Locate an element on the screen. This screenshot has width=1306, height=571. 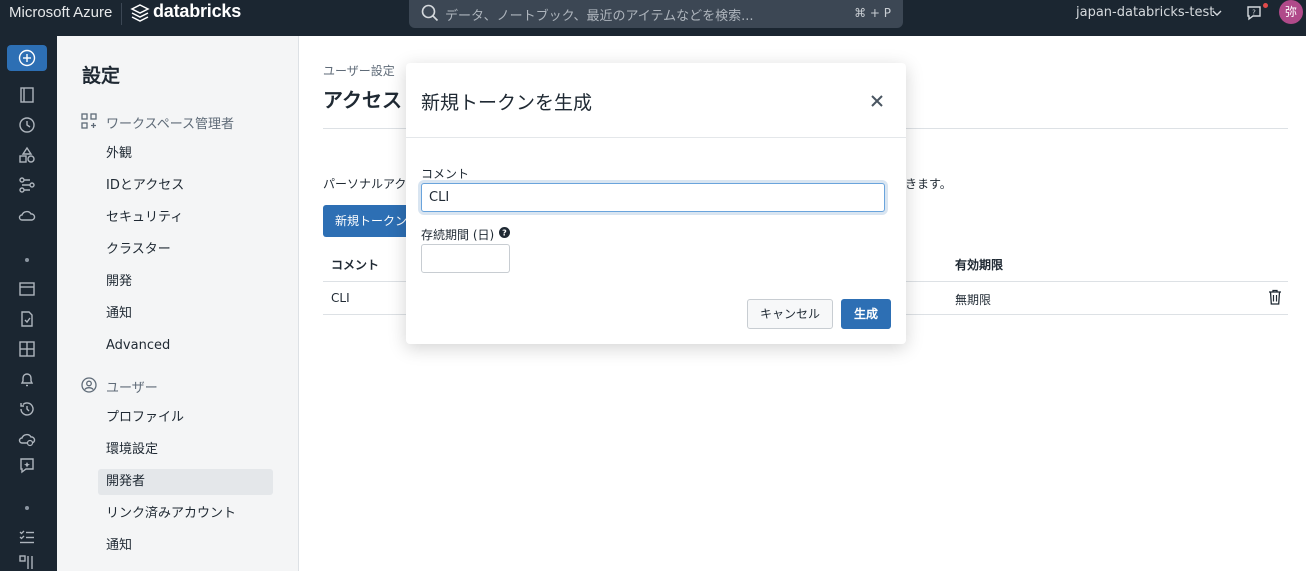
comment-label: コメント is located at coordinates (445, 174).